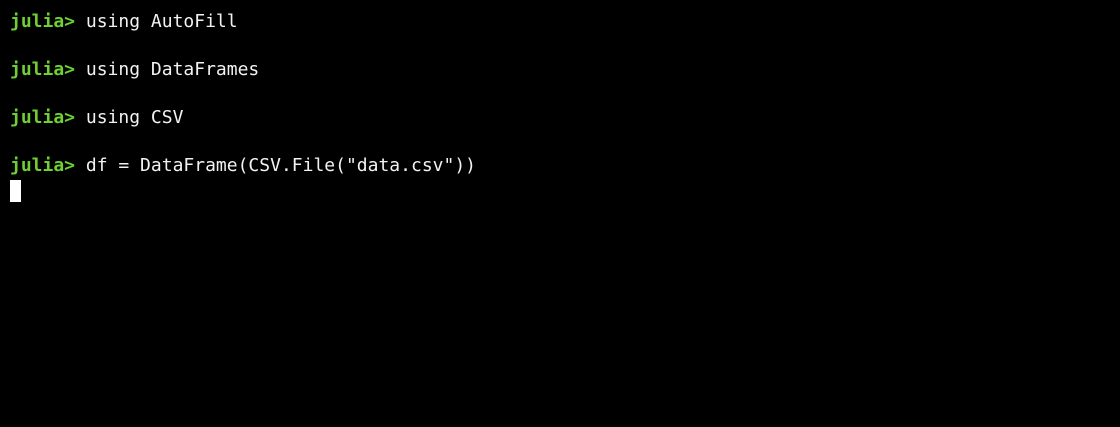 The image size is (1120, 427). Describe the element at coordinates (161, 21) in the screenshot. I see `command-text: using AutoFill` at that location.